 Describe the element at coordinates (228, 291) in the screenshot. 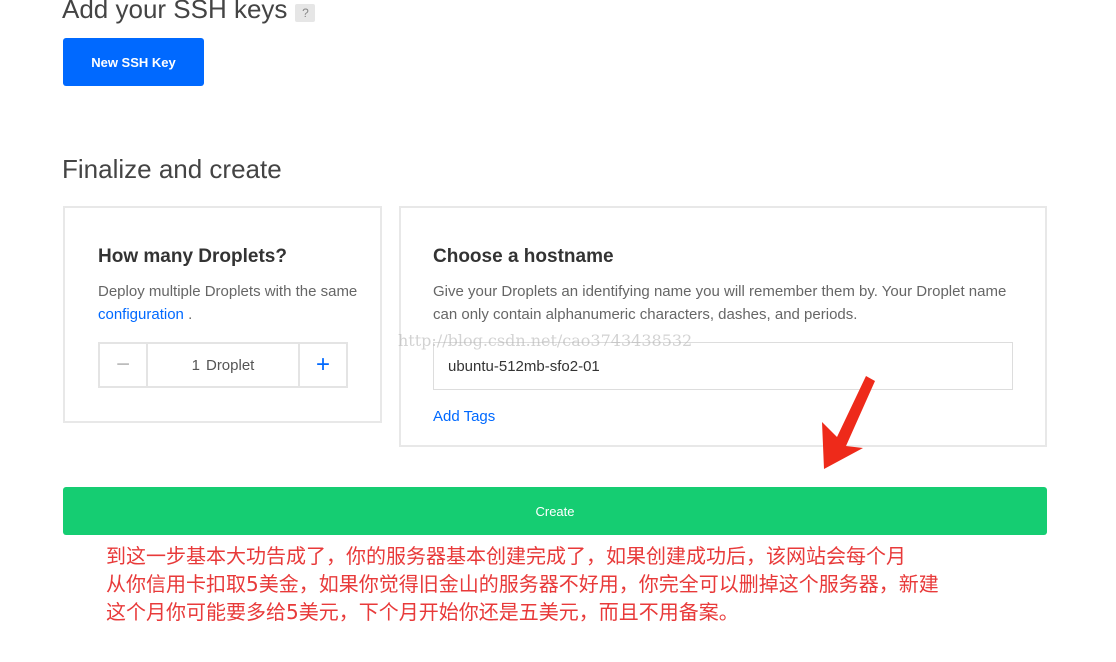

I see `droplet-desc-text: Deploy multiple Droplets with the same` at that location.